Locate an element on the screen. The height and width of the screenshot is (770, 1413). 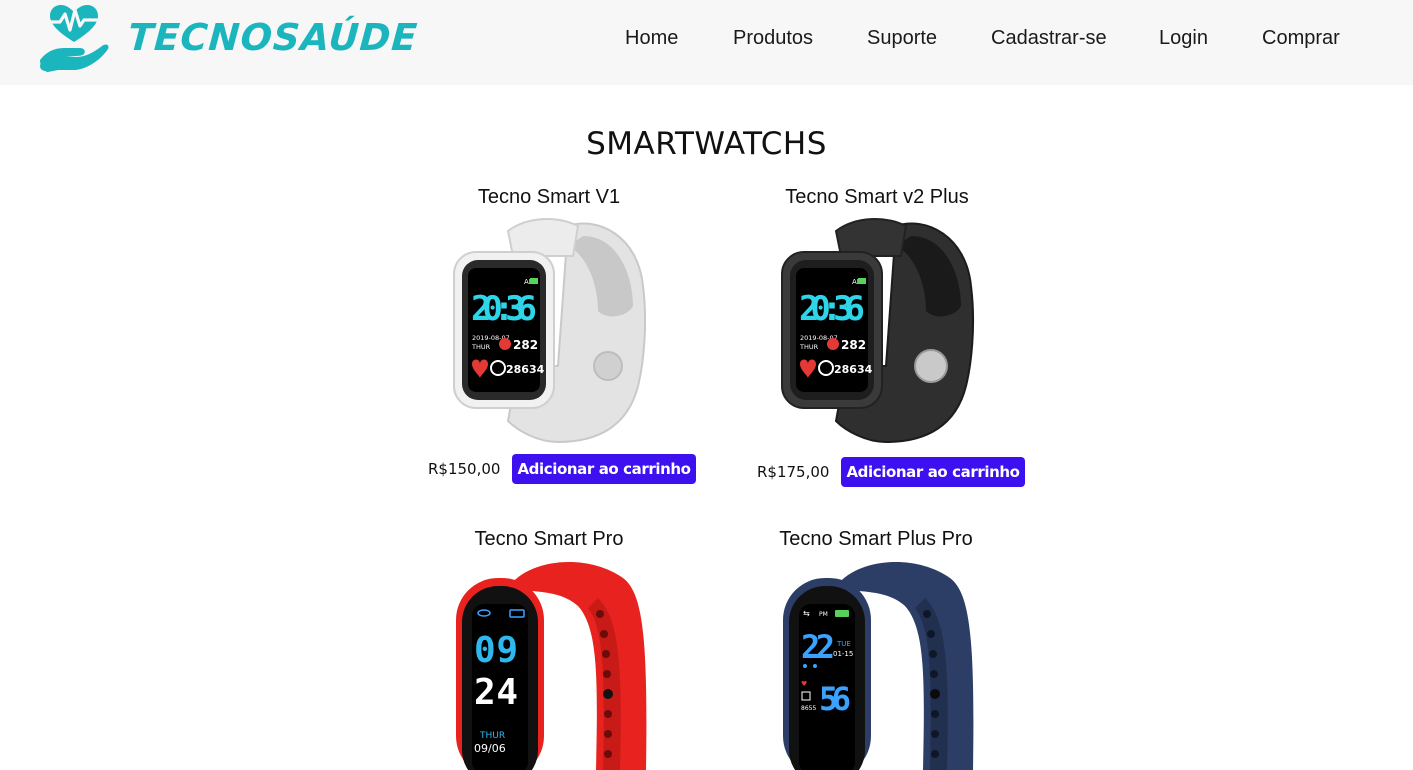
nav-comprar: Comprar is located at coordinates (1301, 38).